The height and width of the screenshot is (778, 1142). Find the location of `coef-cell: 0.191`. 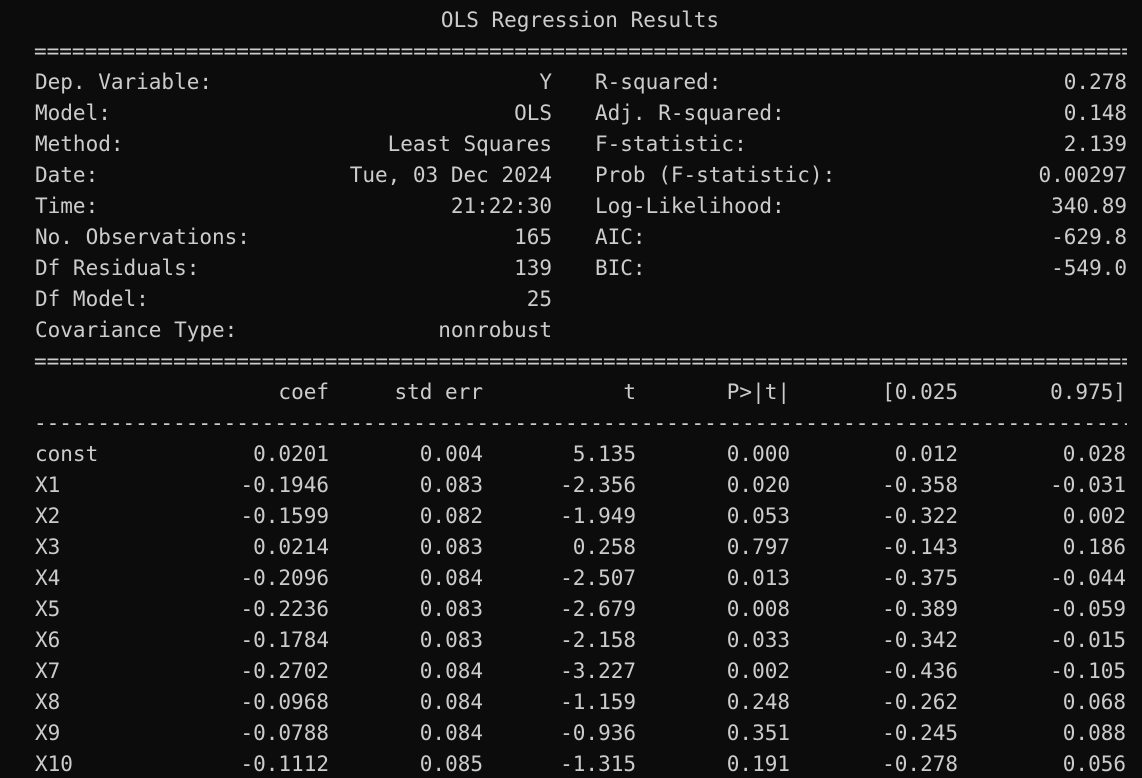

coef-cell: 0.191 is located at coordinates (758, 764).